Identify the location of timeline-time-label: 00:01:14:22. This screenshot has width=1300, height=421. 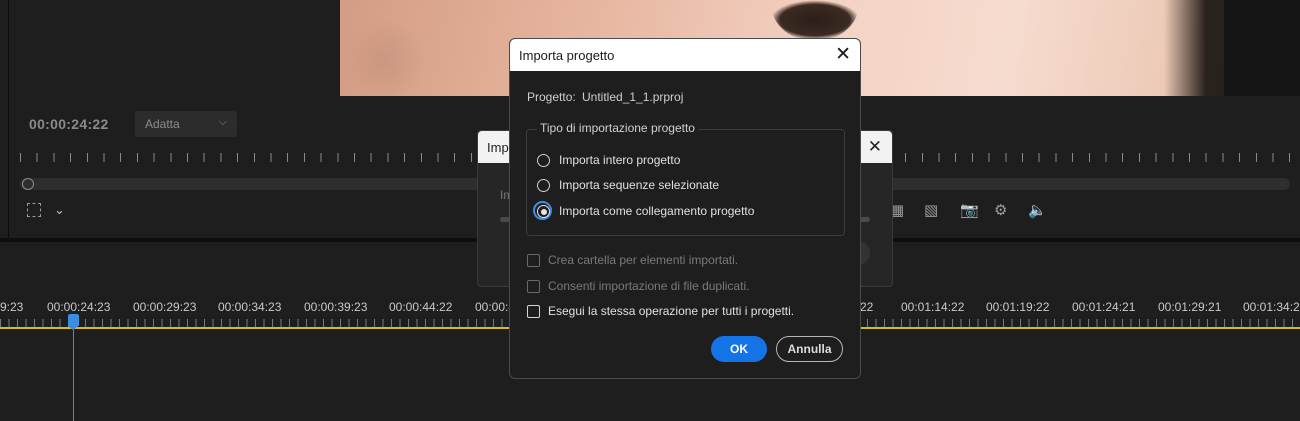
(933, 307).